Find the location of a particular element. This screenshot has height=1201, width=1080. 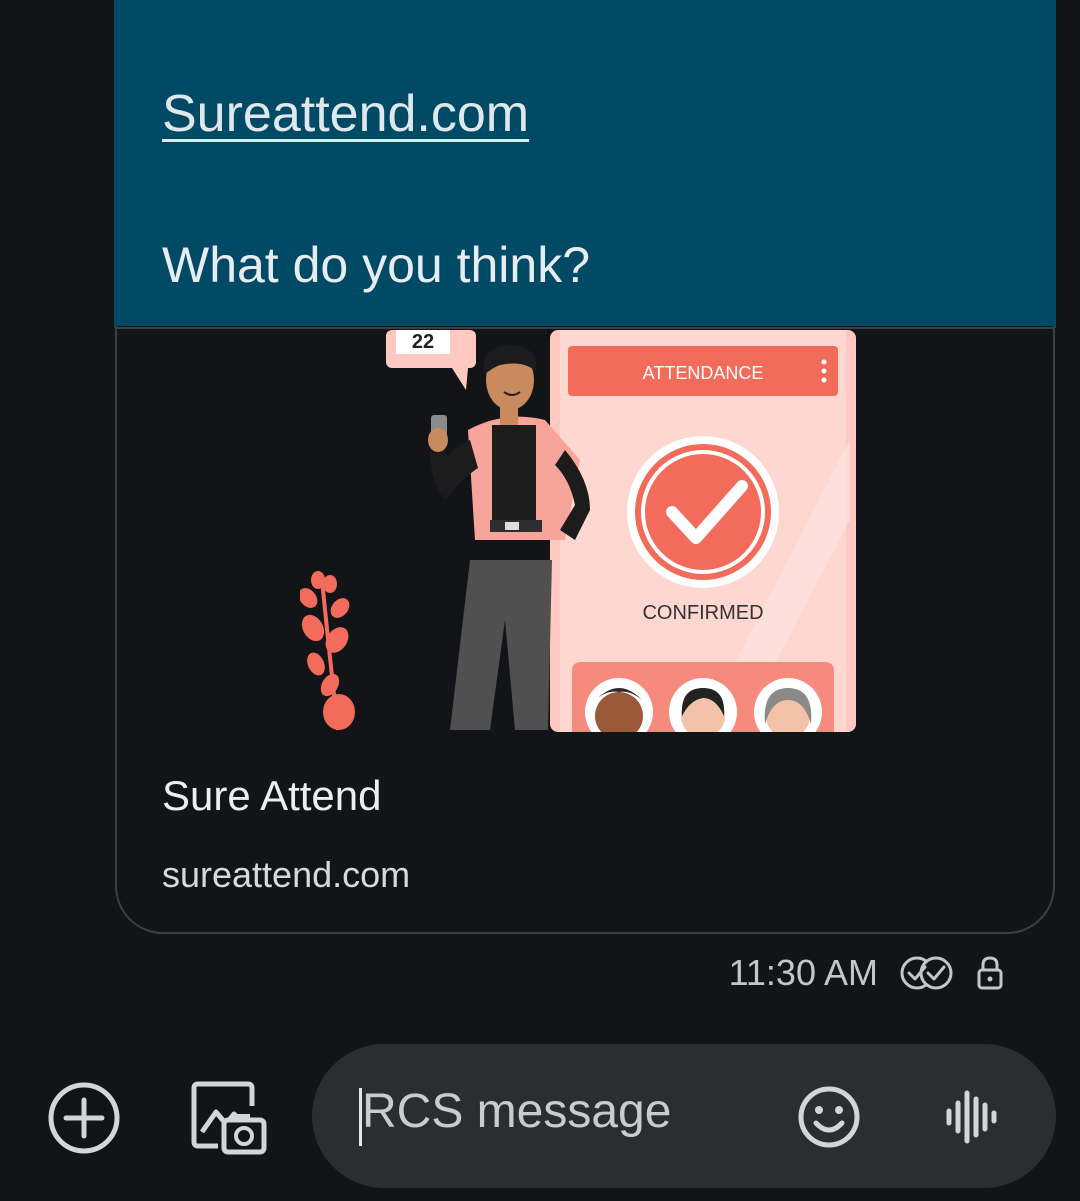

svg-text: 22 is located at coordinates (423, 342).